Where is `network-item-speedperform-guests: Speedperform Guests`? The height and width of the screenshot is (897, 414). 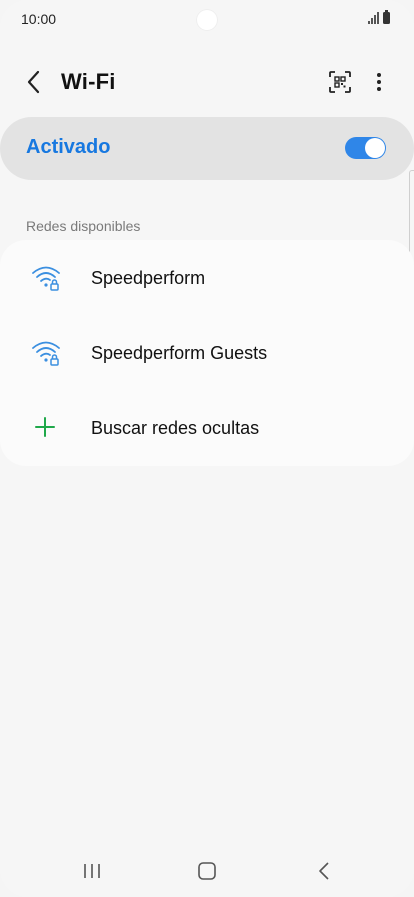 network-item-speedperform-guests: Speedperform Guests is located at coordinates (207, 352).